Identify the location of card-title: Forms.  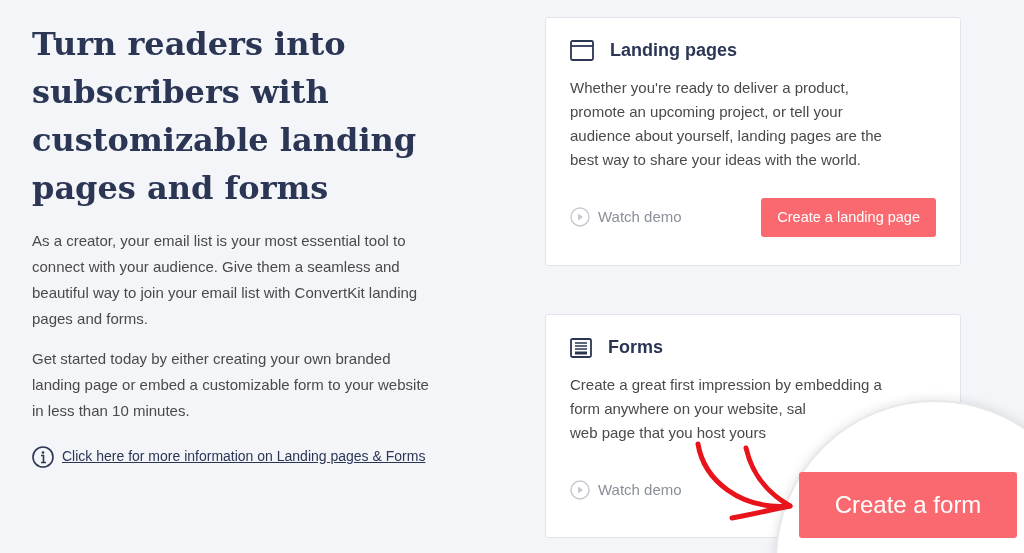
(635, 348).